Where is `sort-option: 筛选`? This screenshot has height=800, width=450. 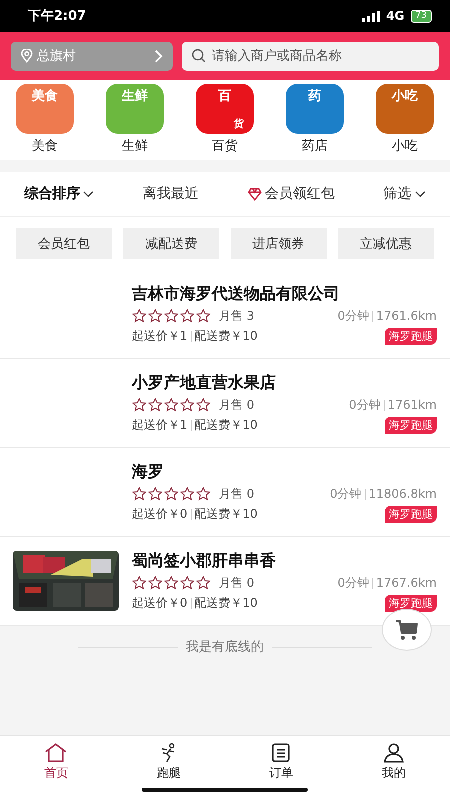 sort-option: 筛选 is located at coordinates (405, 194).